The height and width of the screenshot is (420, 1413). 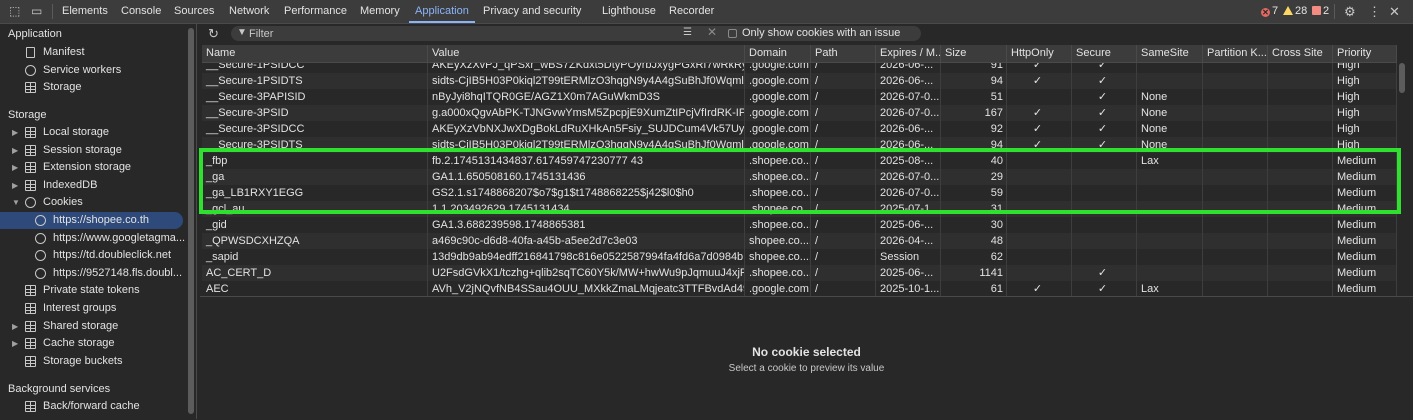 I want to click on chevron-down-icon: ▼, so click(x=17, y=202).